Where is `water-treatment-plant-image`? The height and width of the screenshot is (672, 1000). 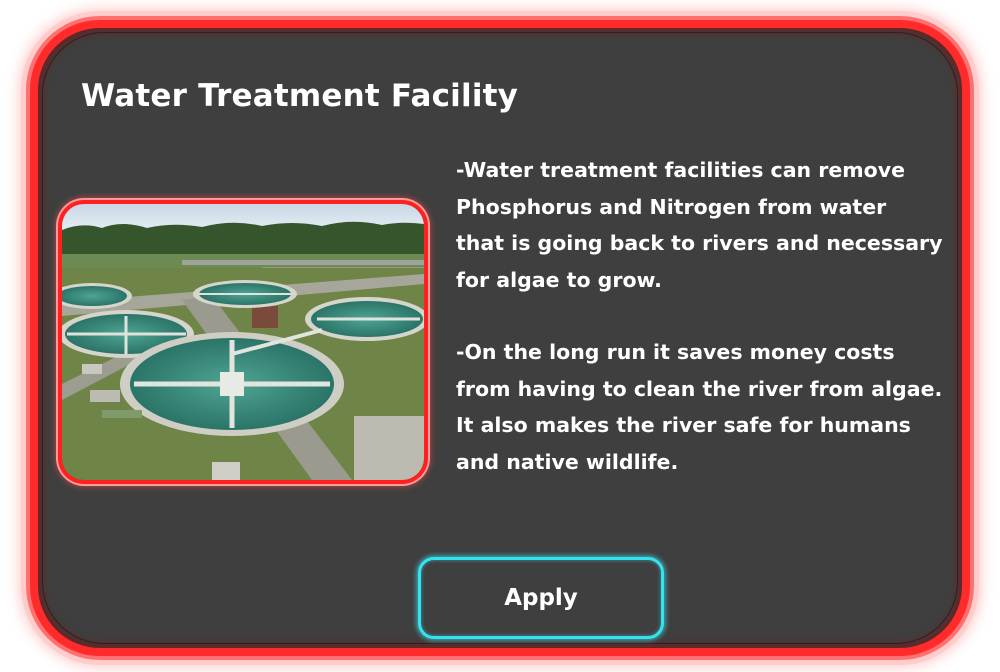 water-treatment-plant-image is located at coordinates (243, 342).